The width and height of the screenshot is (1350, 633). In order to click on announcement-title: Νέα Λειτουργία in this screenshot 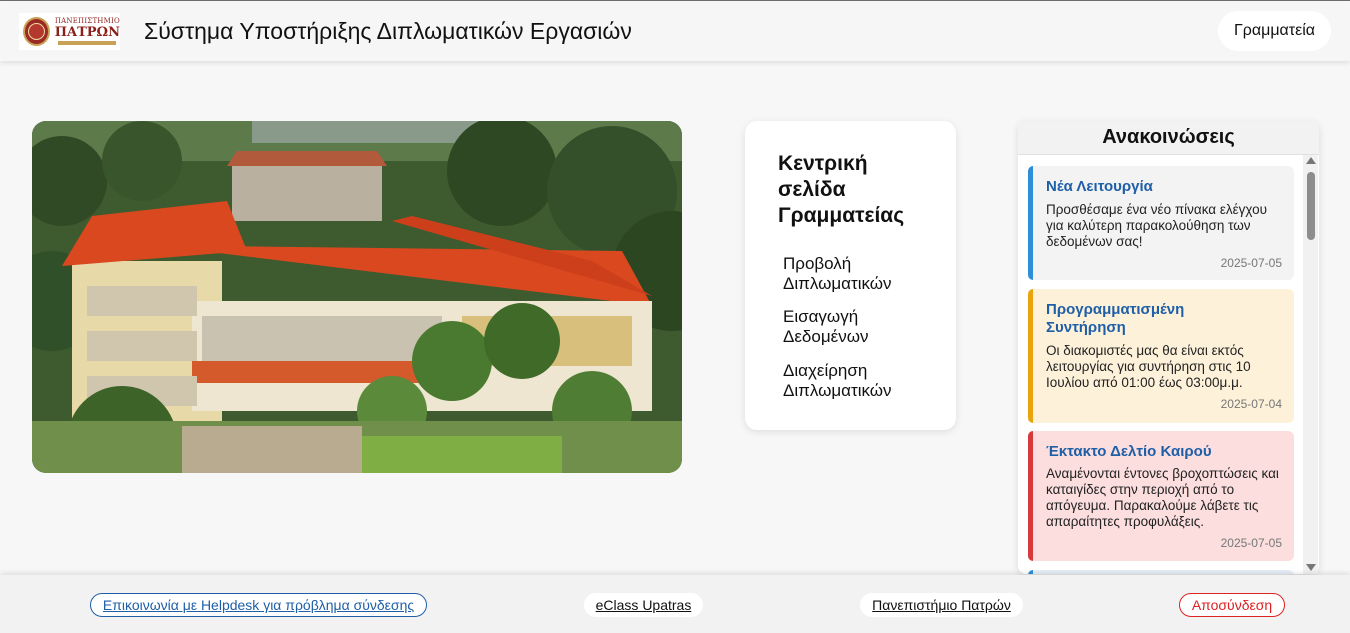, I will do `click(1099, 186)`.